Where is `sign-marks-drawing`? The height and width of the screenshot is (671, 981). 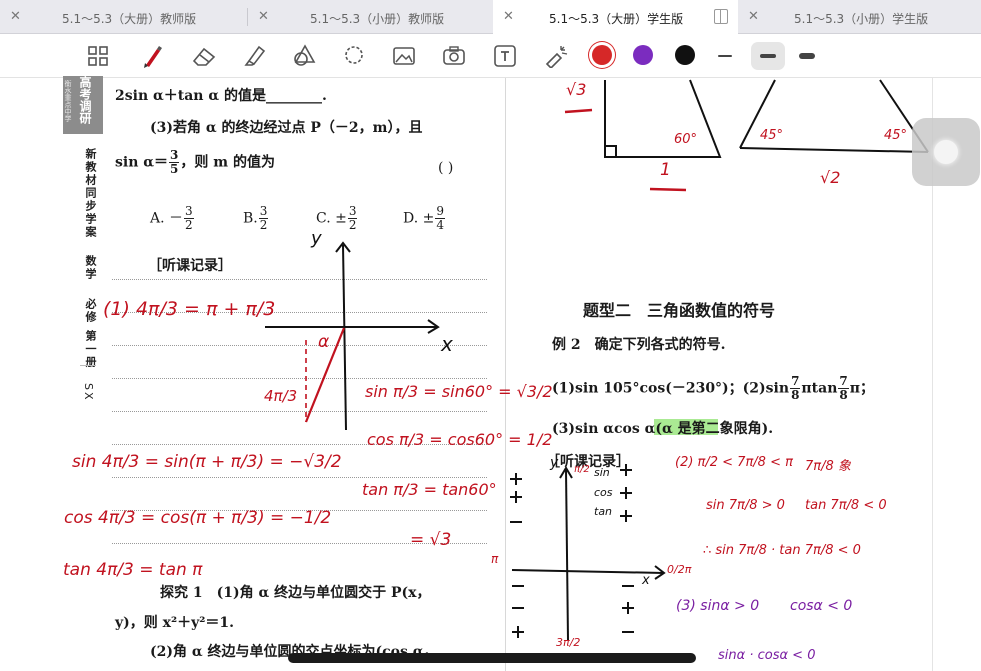
sign-marks-drawing is located at coordinates (572, 551).